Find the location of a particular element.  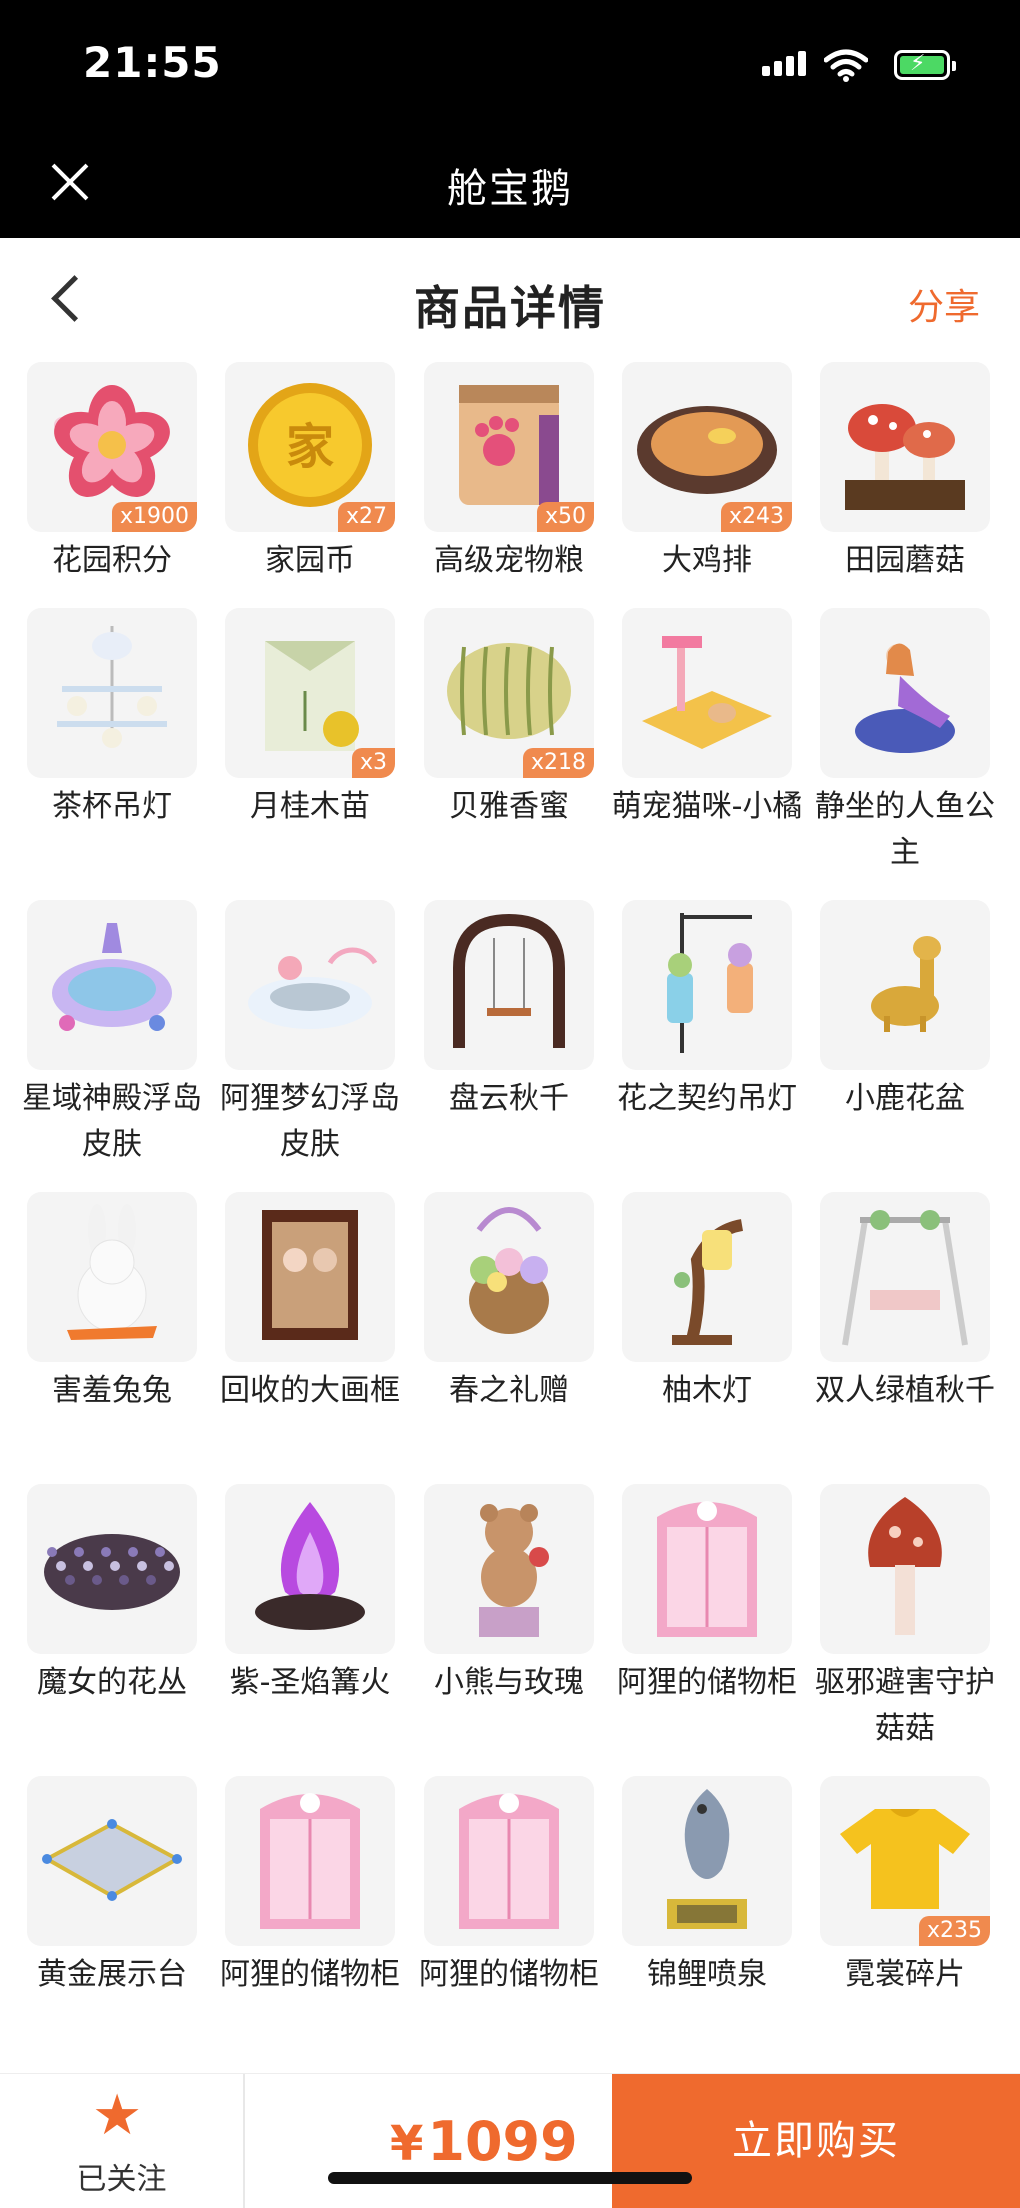

quantity-badge: x218 is located at coordinates (558, 763).